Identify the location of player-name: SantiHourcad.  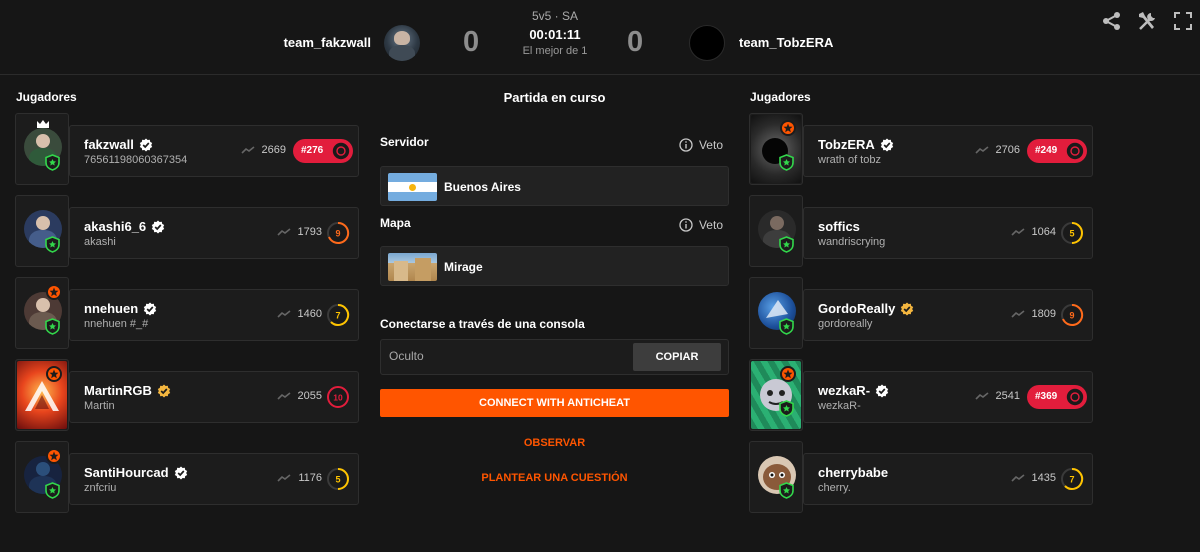
(126, 472).